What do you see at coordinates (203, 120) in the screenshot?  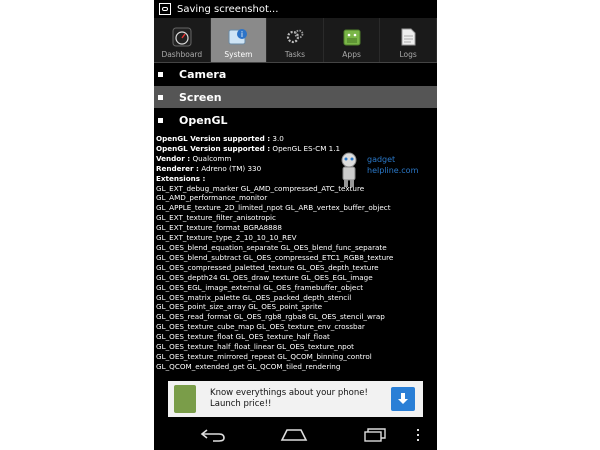 I see `section-label: OpenGL` at bounding box center [203, 120].